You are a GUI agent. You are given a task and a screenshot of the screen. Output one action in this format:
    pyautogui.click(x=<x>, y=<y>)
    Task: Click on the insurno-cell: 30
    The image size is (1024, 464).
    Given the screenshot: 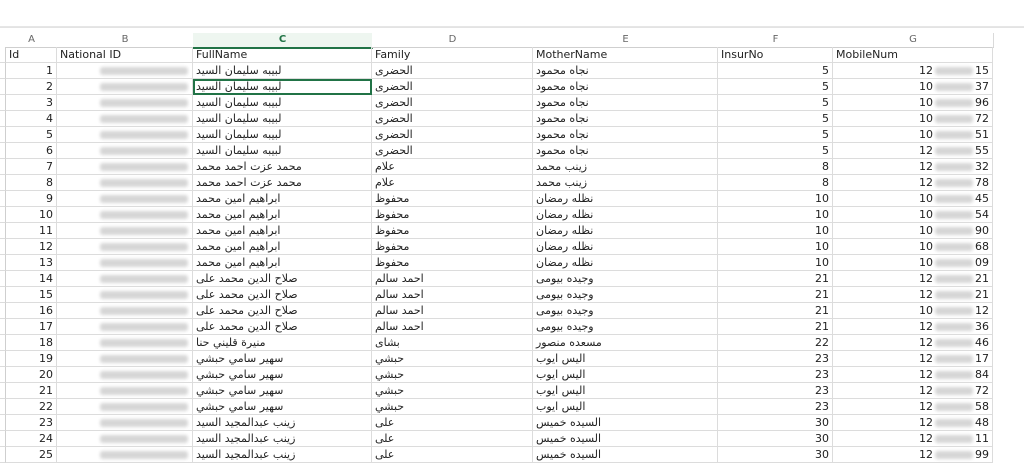 What is the action you would take?
    pyautogui.click(x=775, y=439)
    